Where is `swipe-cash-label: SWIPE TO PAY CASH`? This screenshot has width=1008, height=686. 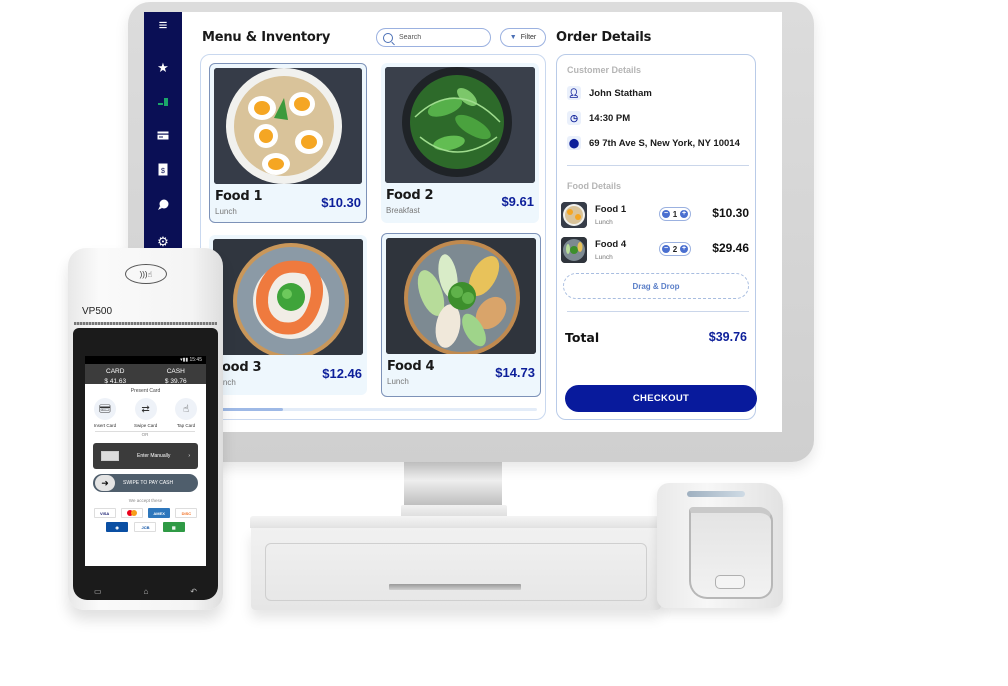 swipe-cash-label: SWIPE TO PAY CASH is located at coordinates (148, 483).